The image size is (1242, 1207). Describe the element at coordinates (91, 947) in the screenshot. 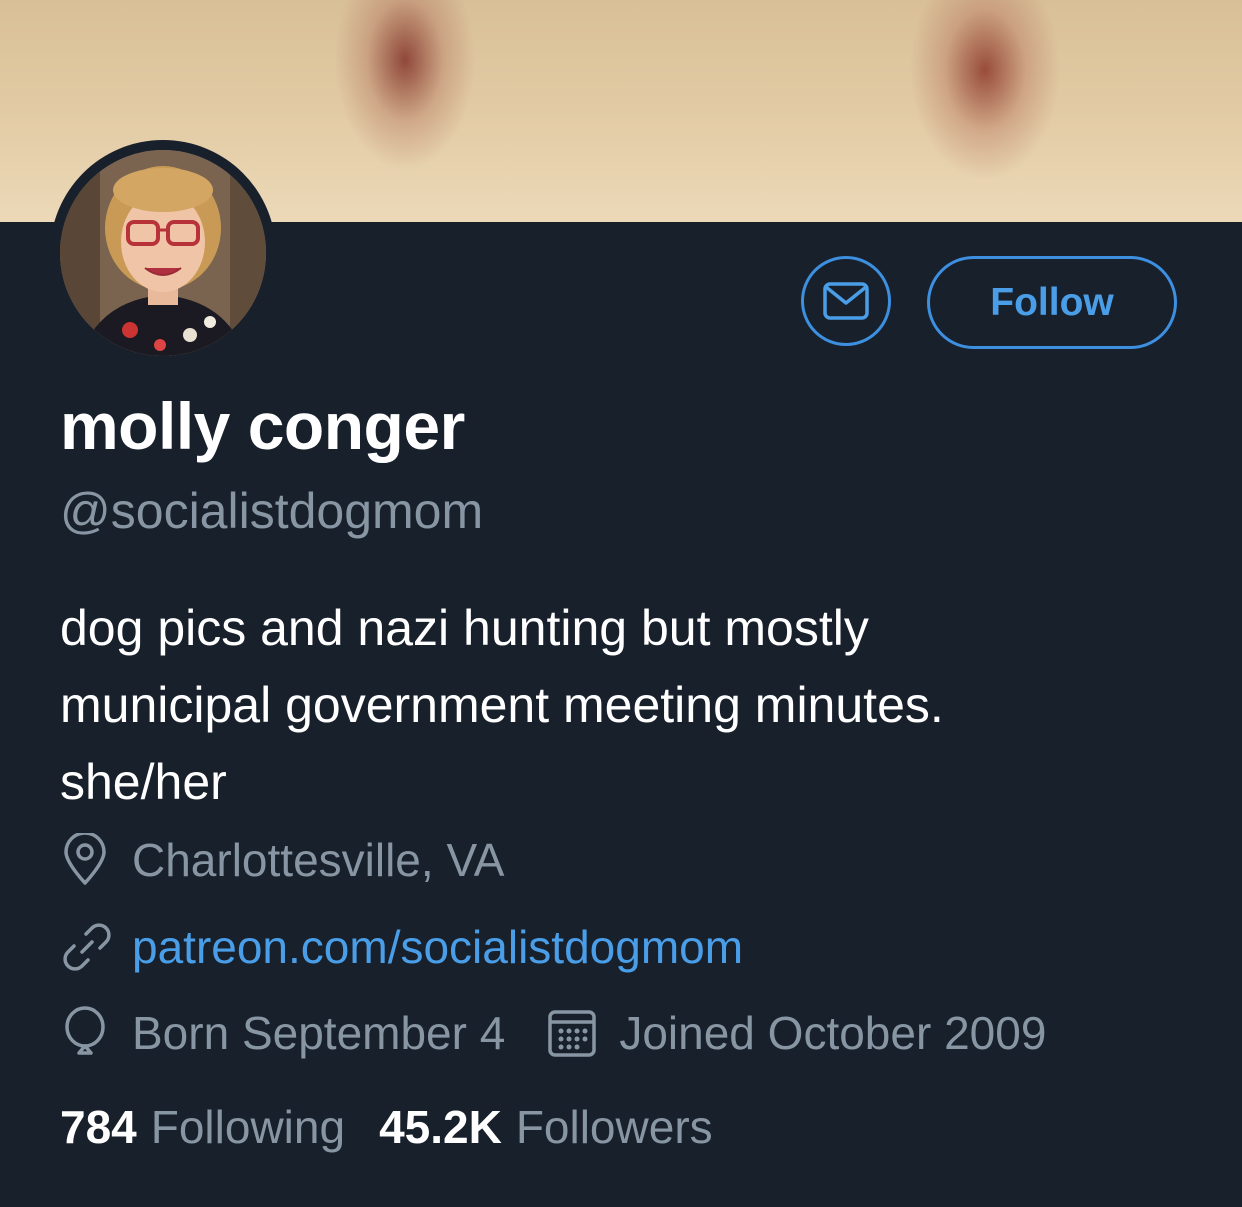

I see `link-icon` at that location.